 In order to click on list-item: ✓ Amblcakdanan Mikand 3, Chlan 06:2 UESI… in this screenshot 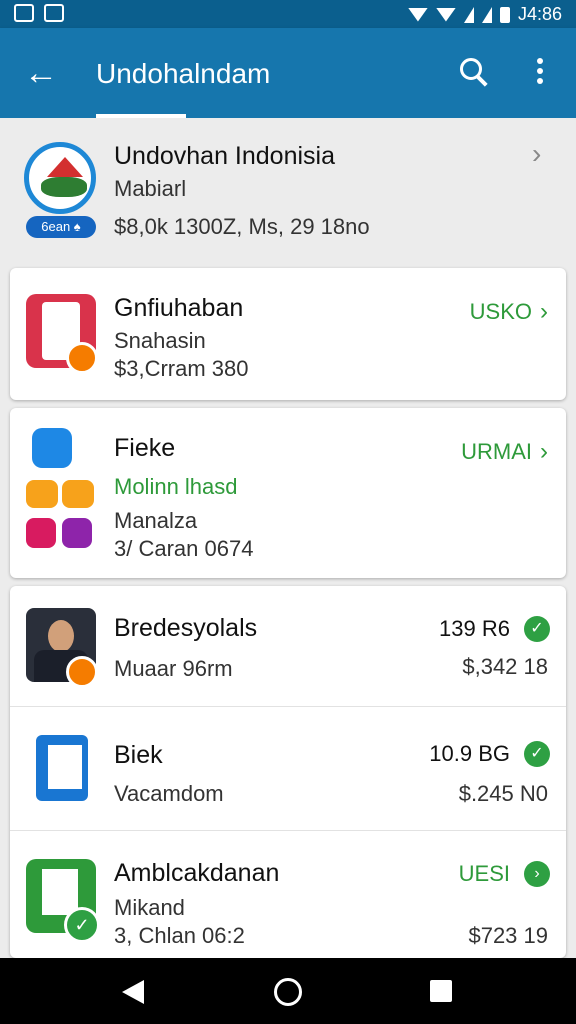, I will do `click(288, 894)`.